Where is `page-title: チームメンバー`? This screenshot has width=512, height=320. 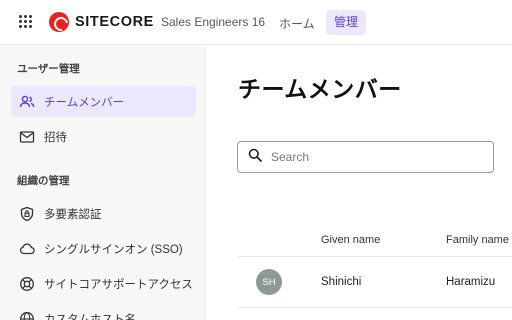 page-title: チームメンバー is located at coordinates (320, 89).